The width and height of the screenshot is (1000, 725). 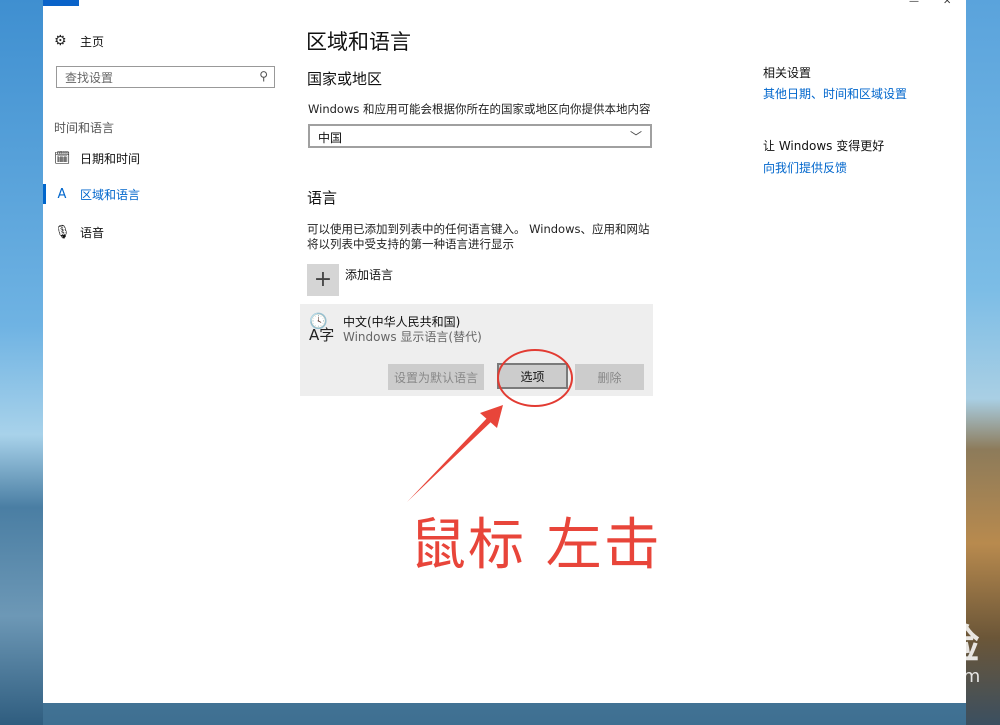 I want to click on watermark-brand: Baidu经验, so click(x=873, y=645).